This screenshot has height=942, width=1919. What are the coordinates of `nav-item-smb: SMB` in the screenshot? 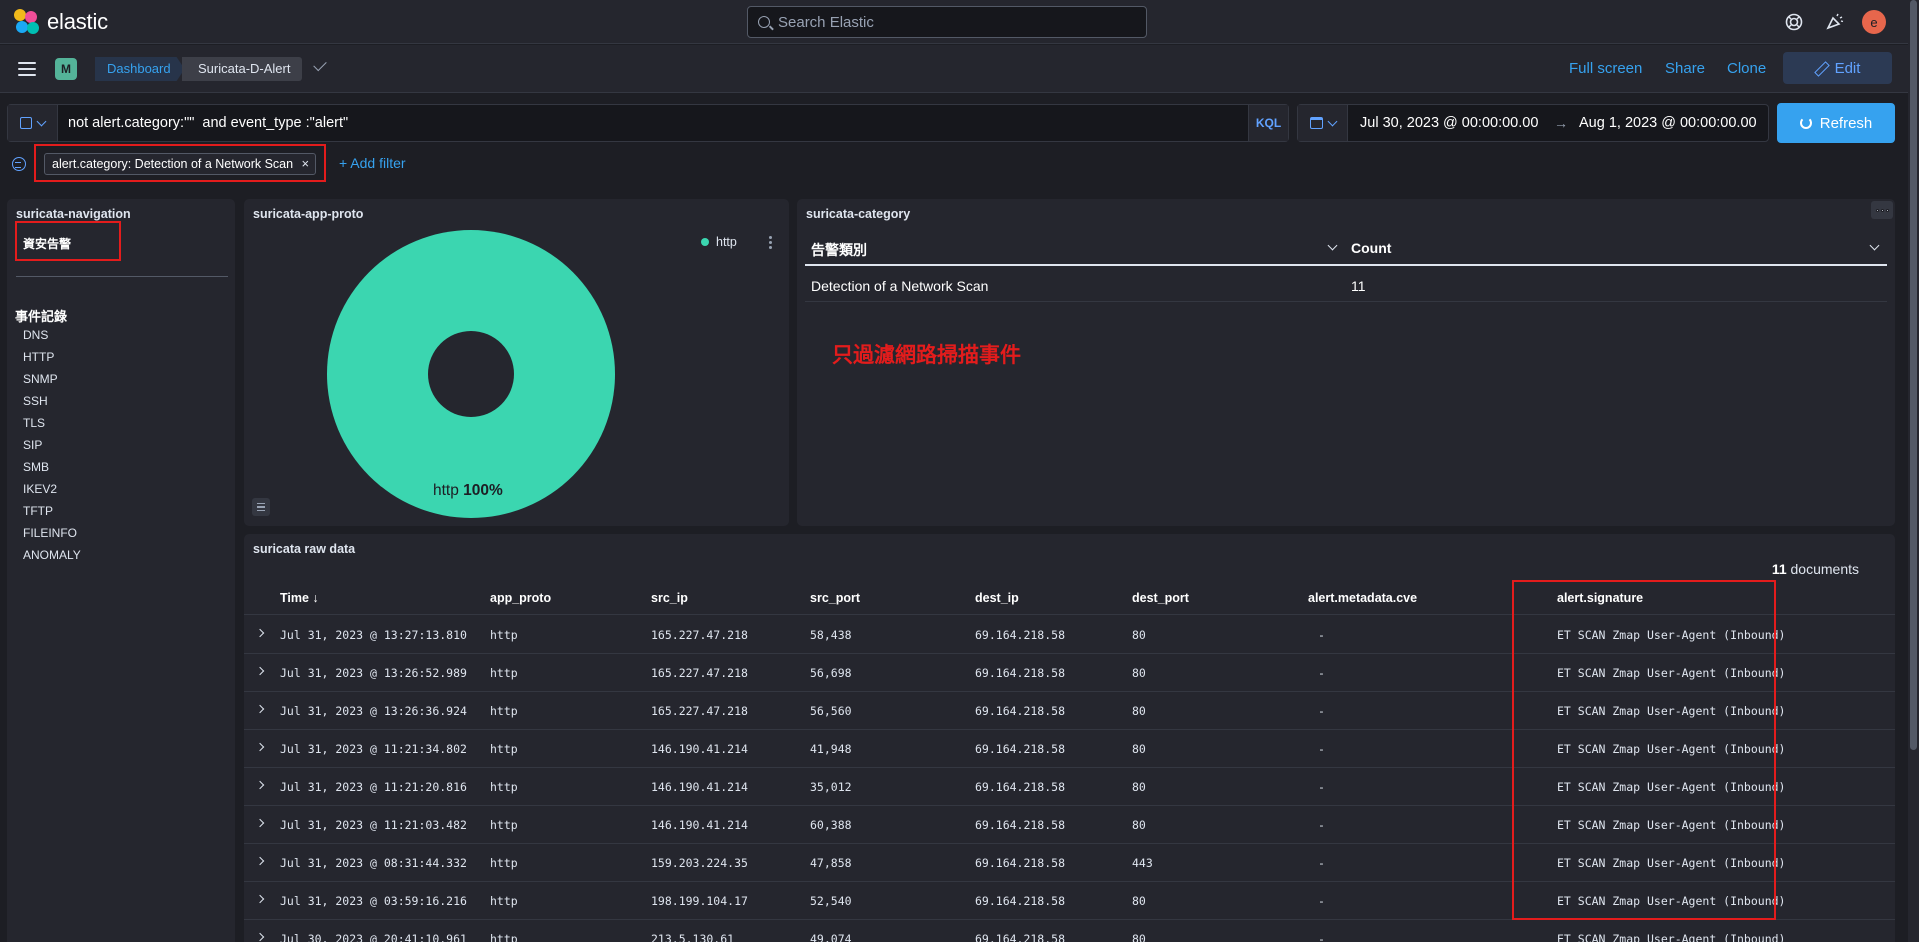 It's located at (52, 470).